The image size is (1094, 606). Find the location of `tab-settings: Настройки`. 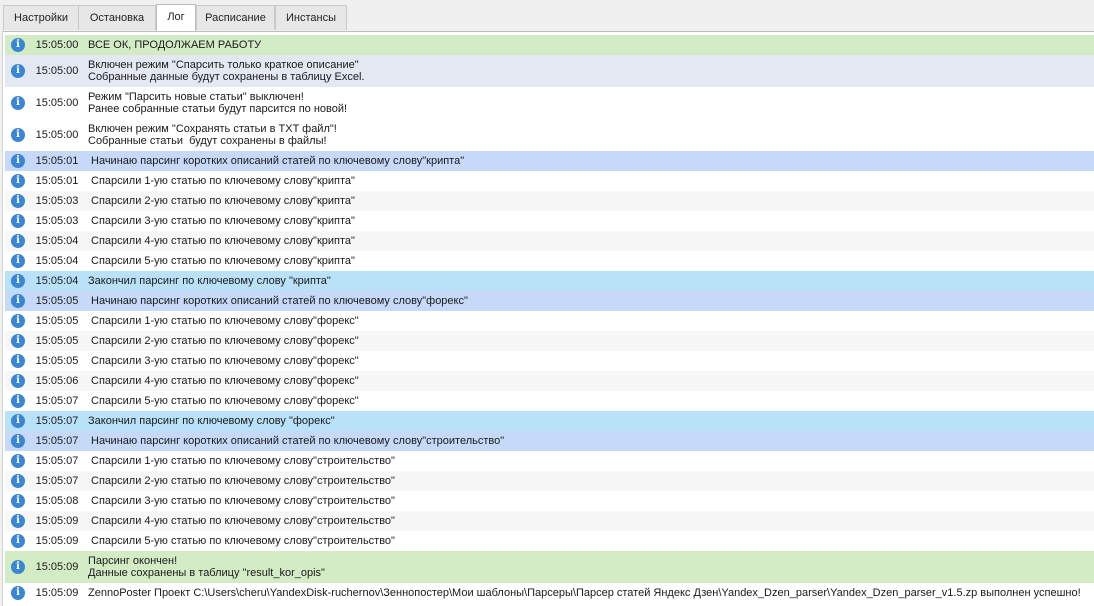

tab-settings: Настройки is located at coordinates (41, 17).